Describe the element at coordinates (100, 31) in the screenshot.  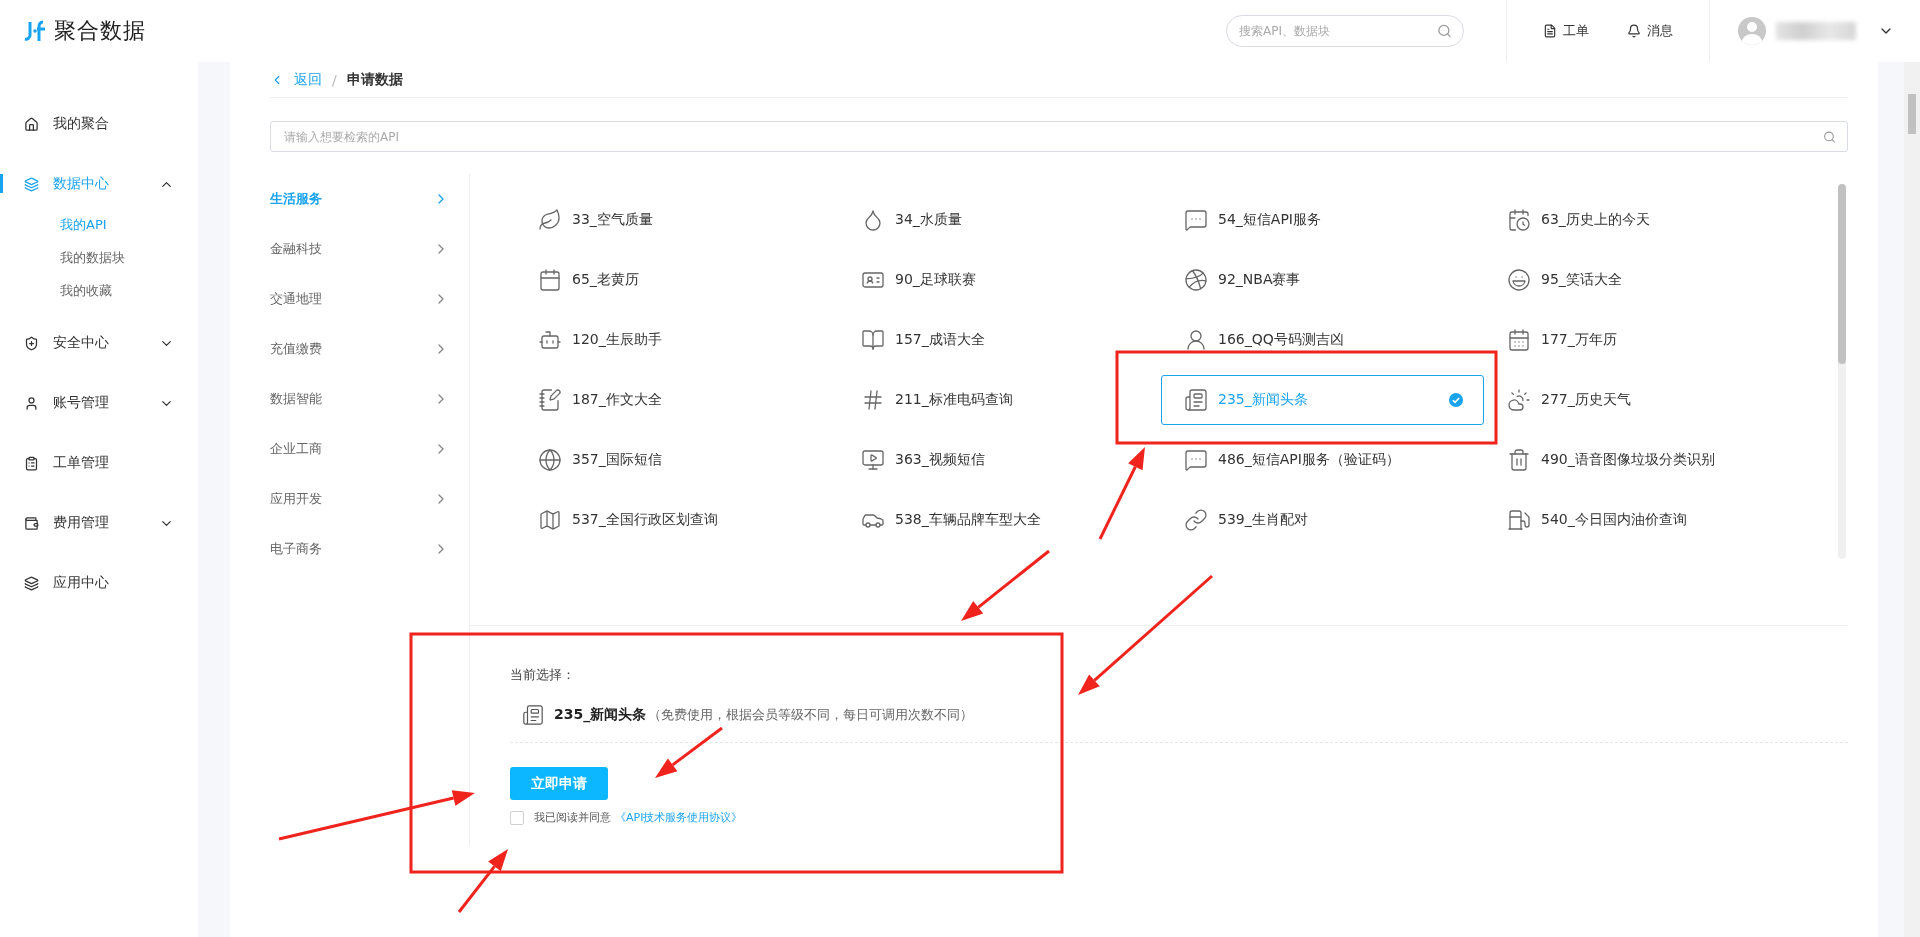
I see `logo-text: 聚合数据` at that location.